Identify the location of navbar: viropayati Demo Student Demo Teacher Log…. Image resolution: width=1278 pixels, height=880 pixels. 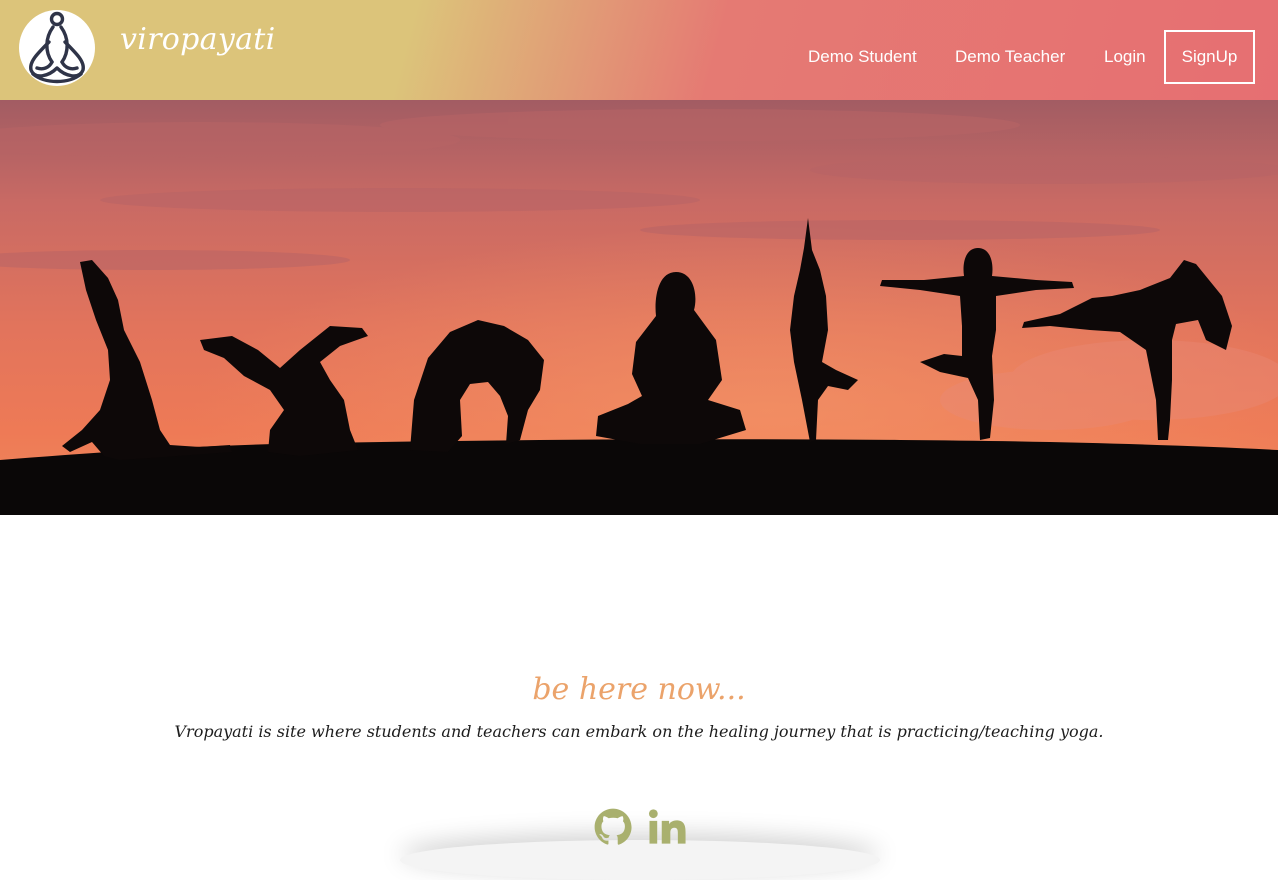
(639, 50).